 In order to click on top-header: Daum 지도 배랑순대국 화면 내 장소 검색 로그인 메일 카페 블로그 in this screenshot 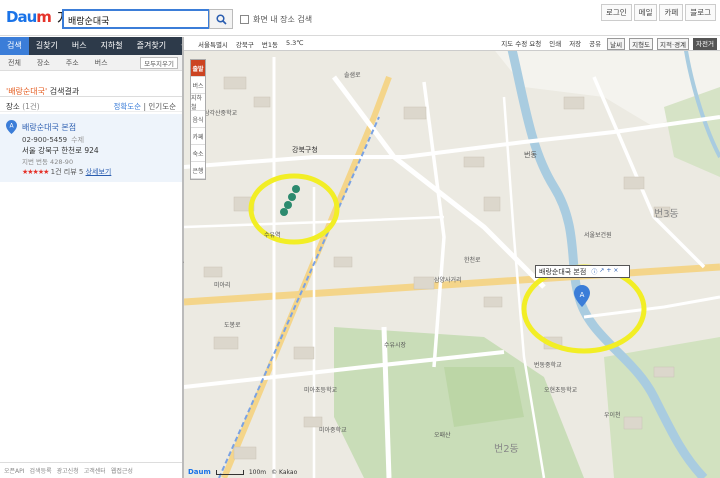, I will do `click(360, 18)`.